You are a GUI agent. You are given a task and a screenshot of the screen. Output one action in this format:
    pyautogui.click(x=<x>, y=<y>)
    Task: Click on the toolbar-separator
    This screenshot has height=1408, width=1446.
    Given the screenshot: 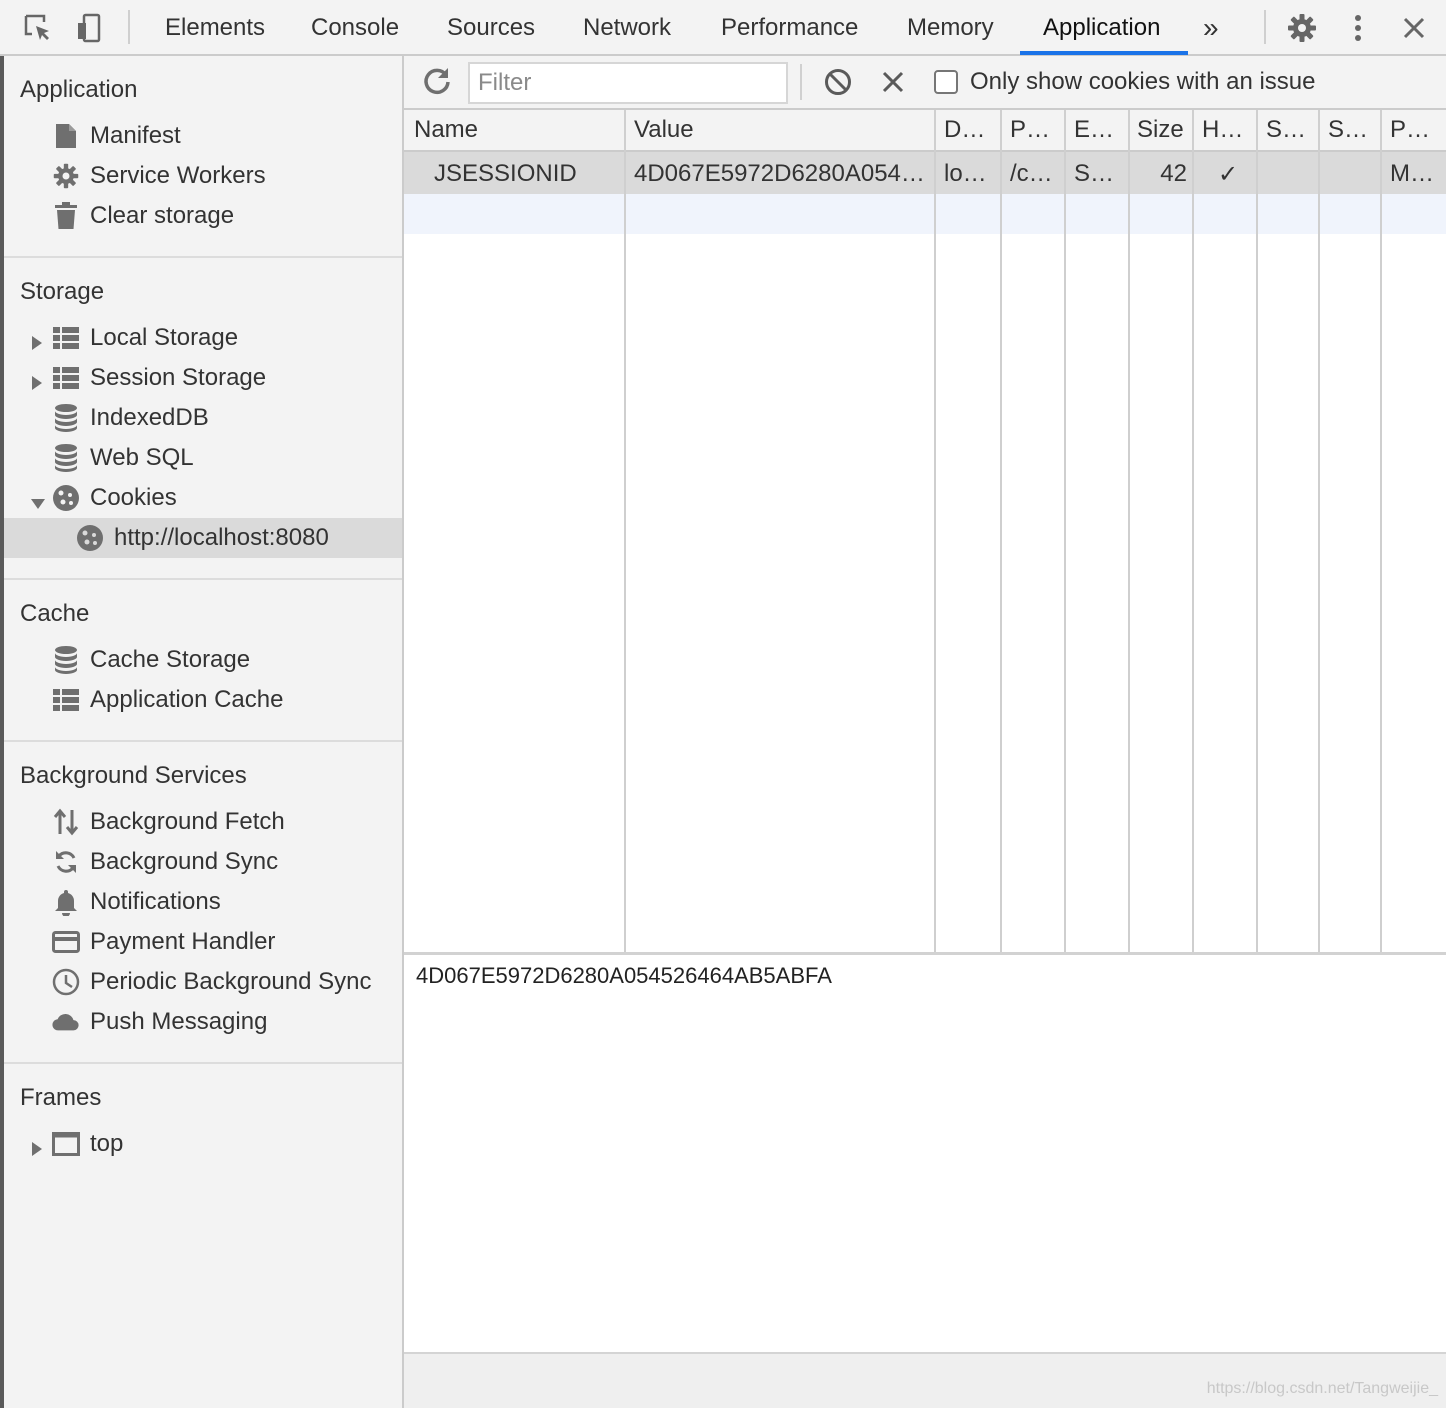 What is the action you would take?
    pyautogui.click(x=801, y=82)
    